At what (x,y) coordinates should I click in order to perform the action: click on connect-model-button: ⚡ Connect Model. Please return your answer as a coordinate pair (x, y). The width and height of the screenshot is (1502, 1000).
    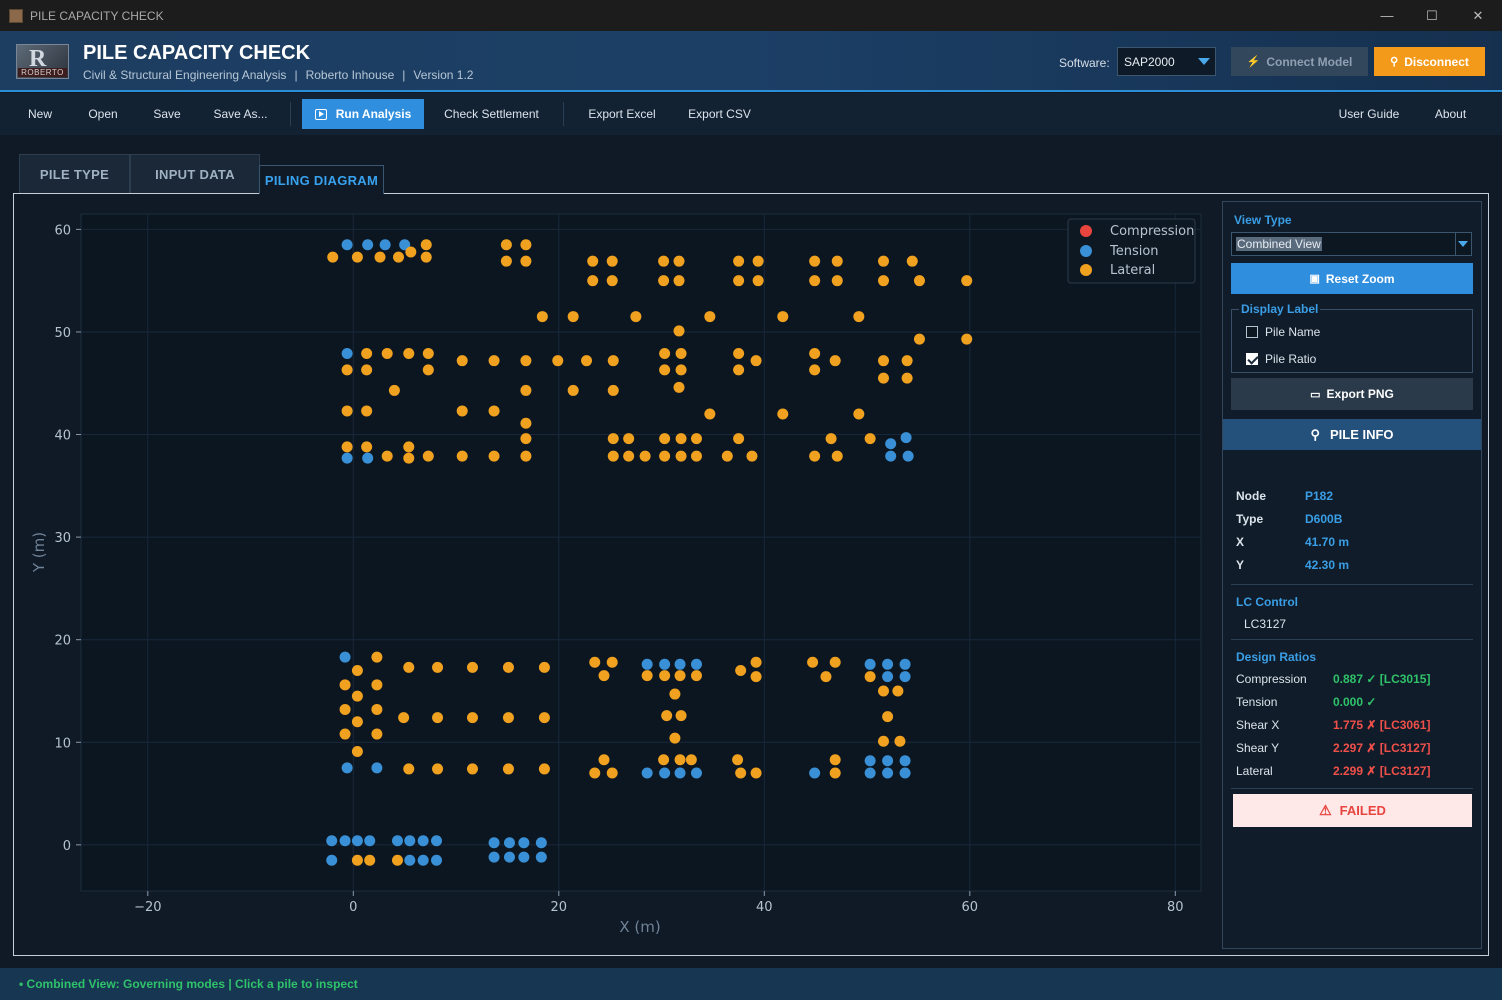
    Looking at the image, I should click on (1299, 61).